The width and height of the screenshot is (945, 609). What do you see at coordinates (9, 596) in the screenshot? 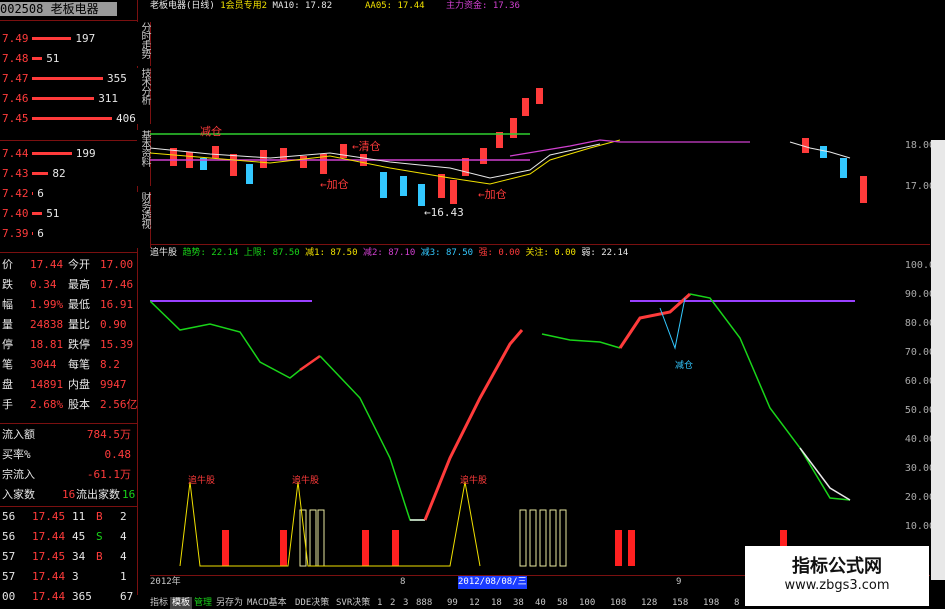
I see `tick-time: 00` at bounding box center [9, 596].